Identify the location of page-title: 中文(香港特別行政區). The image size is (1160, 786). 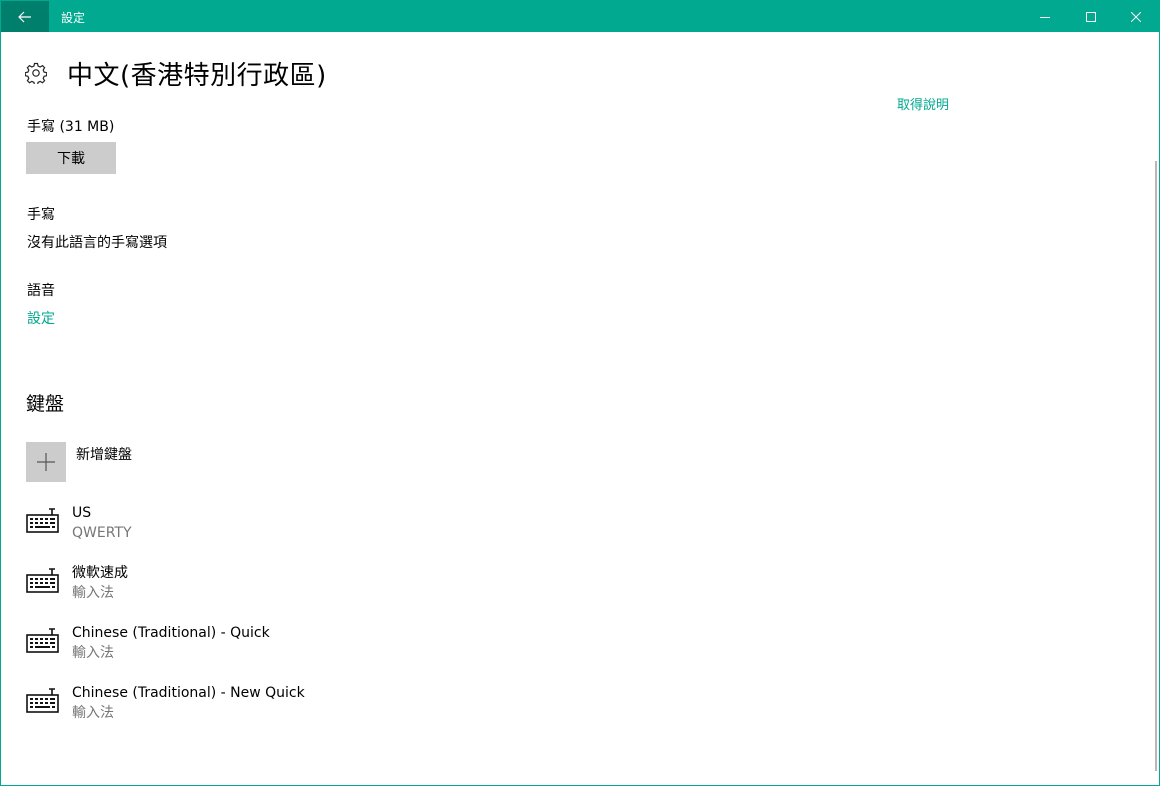
(197, 75).